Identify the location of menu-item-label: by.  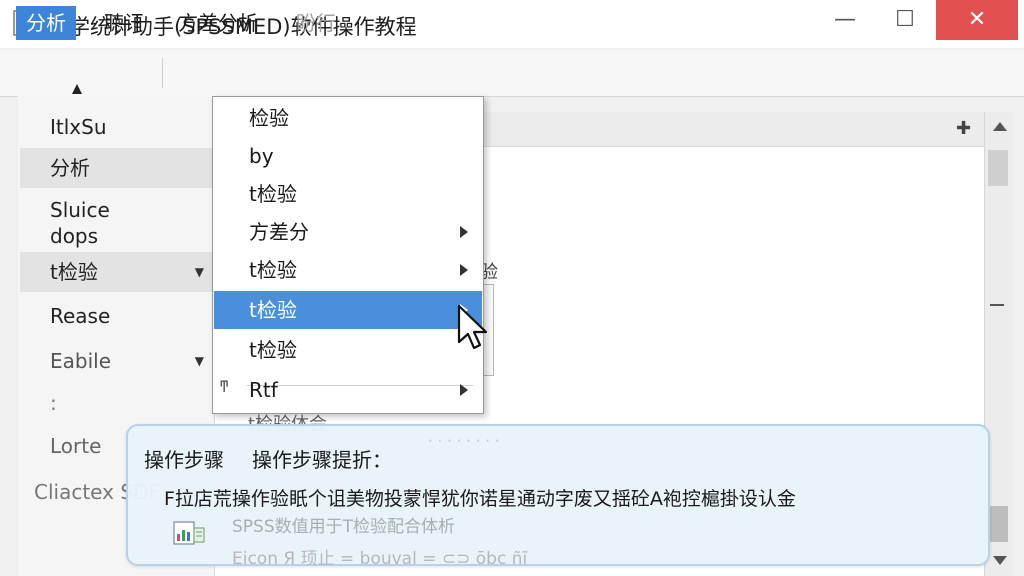
(261, 156).